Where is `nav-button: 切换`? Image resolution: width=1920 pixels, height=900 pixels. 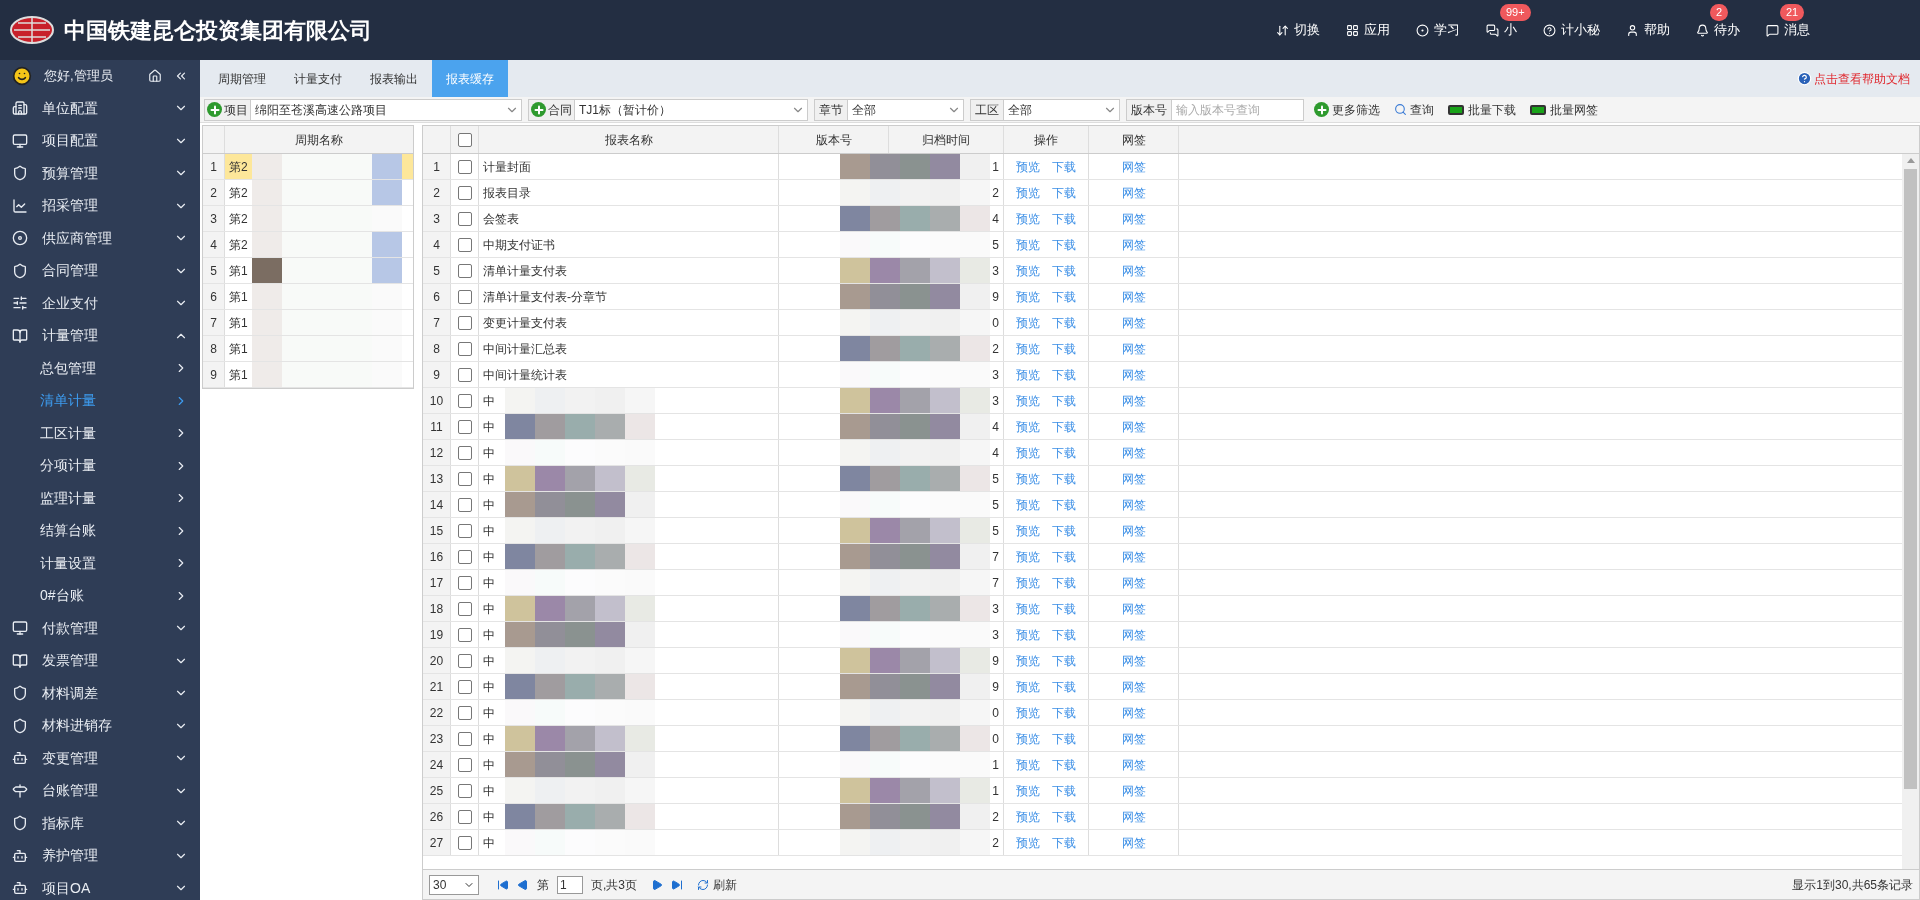
nav-button: 切换 is located at coordinates (1298, 30).